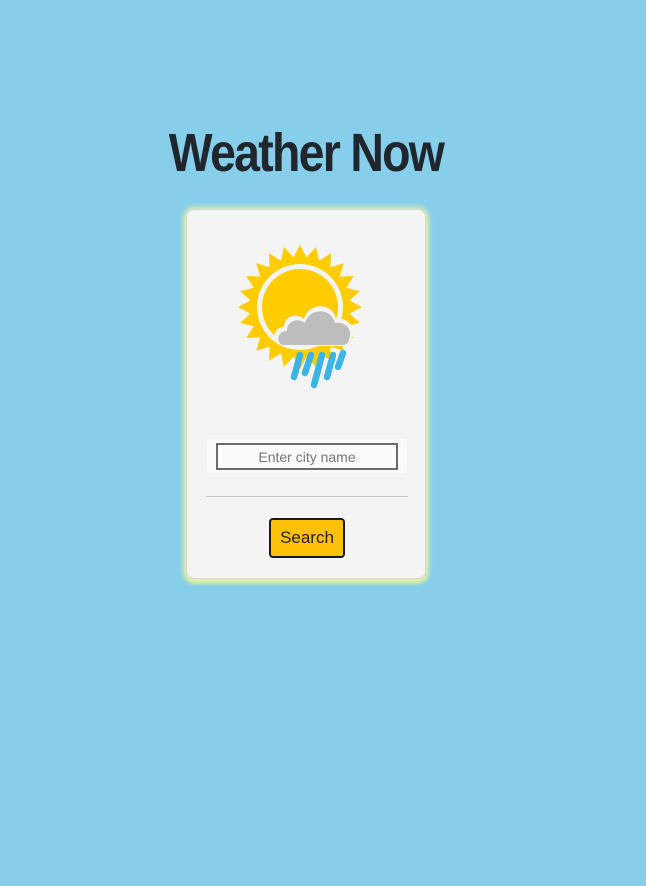 The width and height of the screenshot is (646, 886). Describe the element at coordinates (306, 153) in the screenshot. I see `page-title: Weather Now` at that location.